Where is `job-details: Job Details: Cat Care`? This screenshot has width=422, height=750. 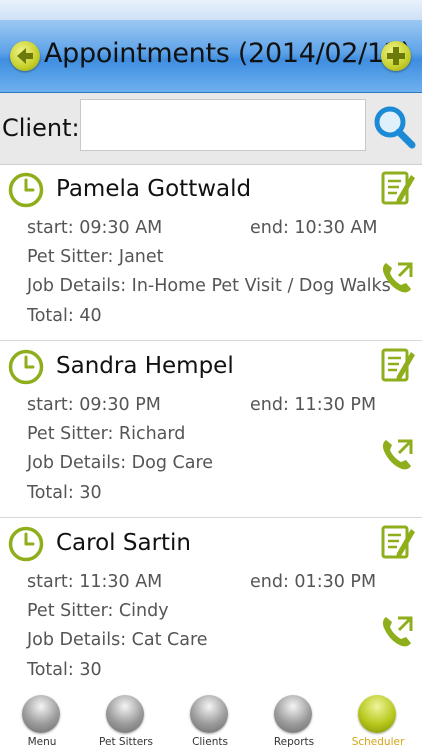 job-details: Job Details: Cat Care is located at coordinates (117, 640).